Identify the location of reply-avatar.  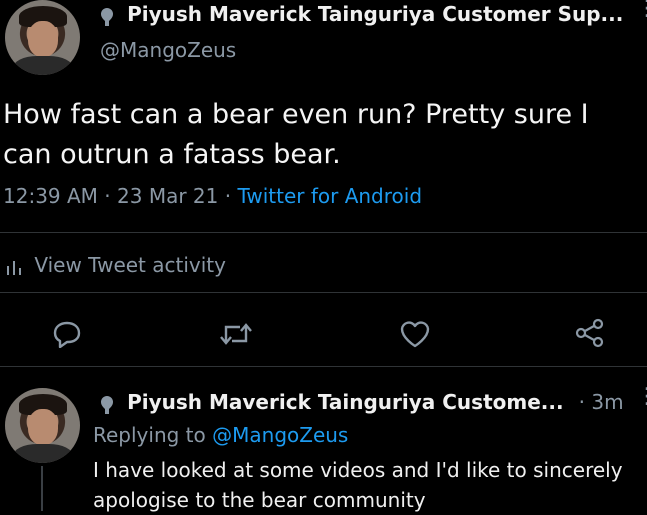
(42, 425).